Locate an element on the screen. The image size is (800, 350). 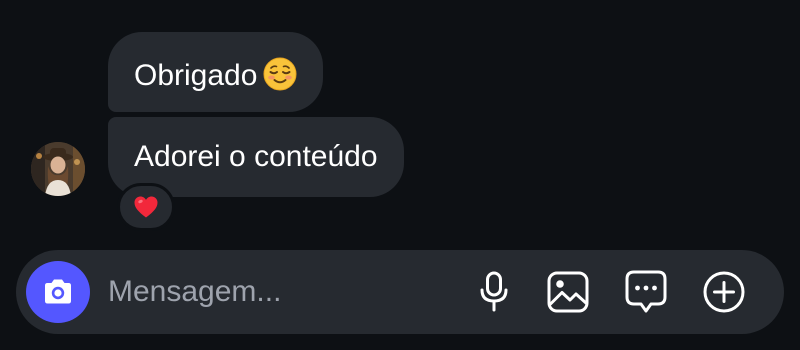
relieved-face-emoji is located at coordinates (280, 74).